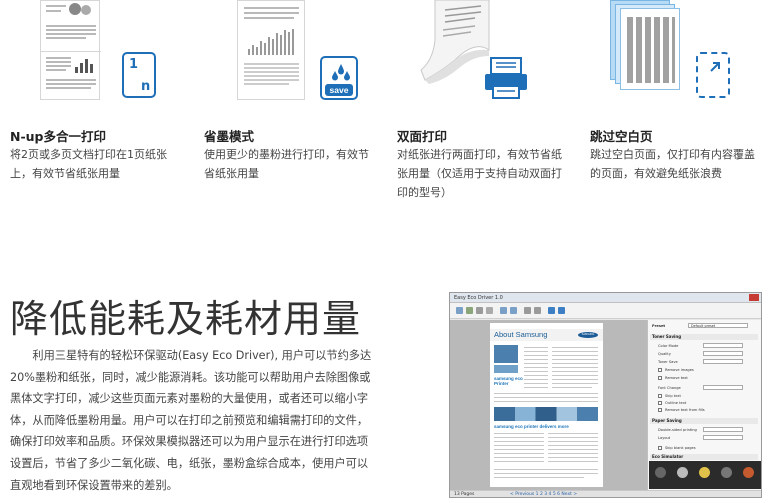 This screenshot has width=780, height=503. What do you see at coordinates (605, 311) in the screenshot?
I see `toolbar` at bounding box center [605, 311].